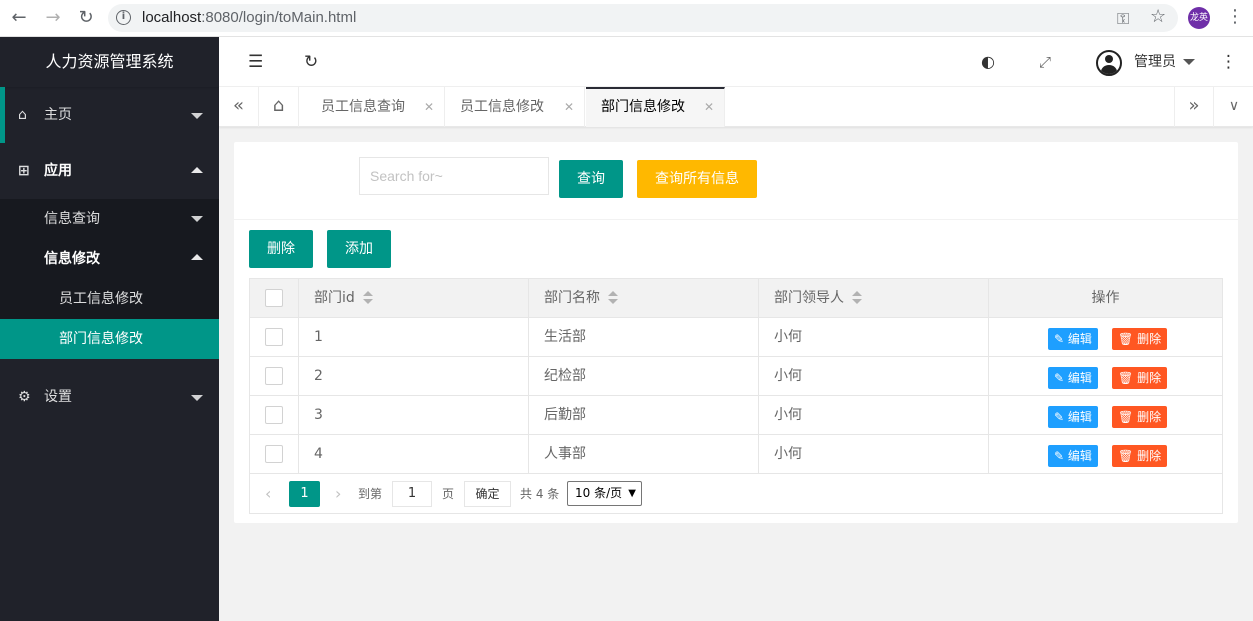 This screenshot has width=1253, height=621. I want to click on info-icon: i, so click(123, 17).